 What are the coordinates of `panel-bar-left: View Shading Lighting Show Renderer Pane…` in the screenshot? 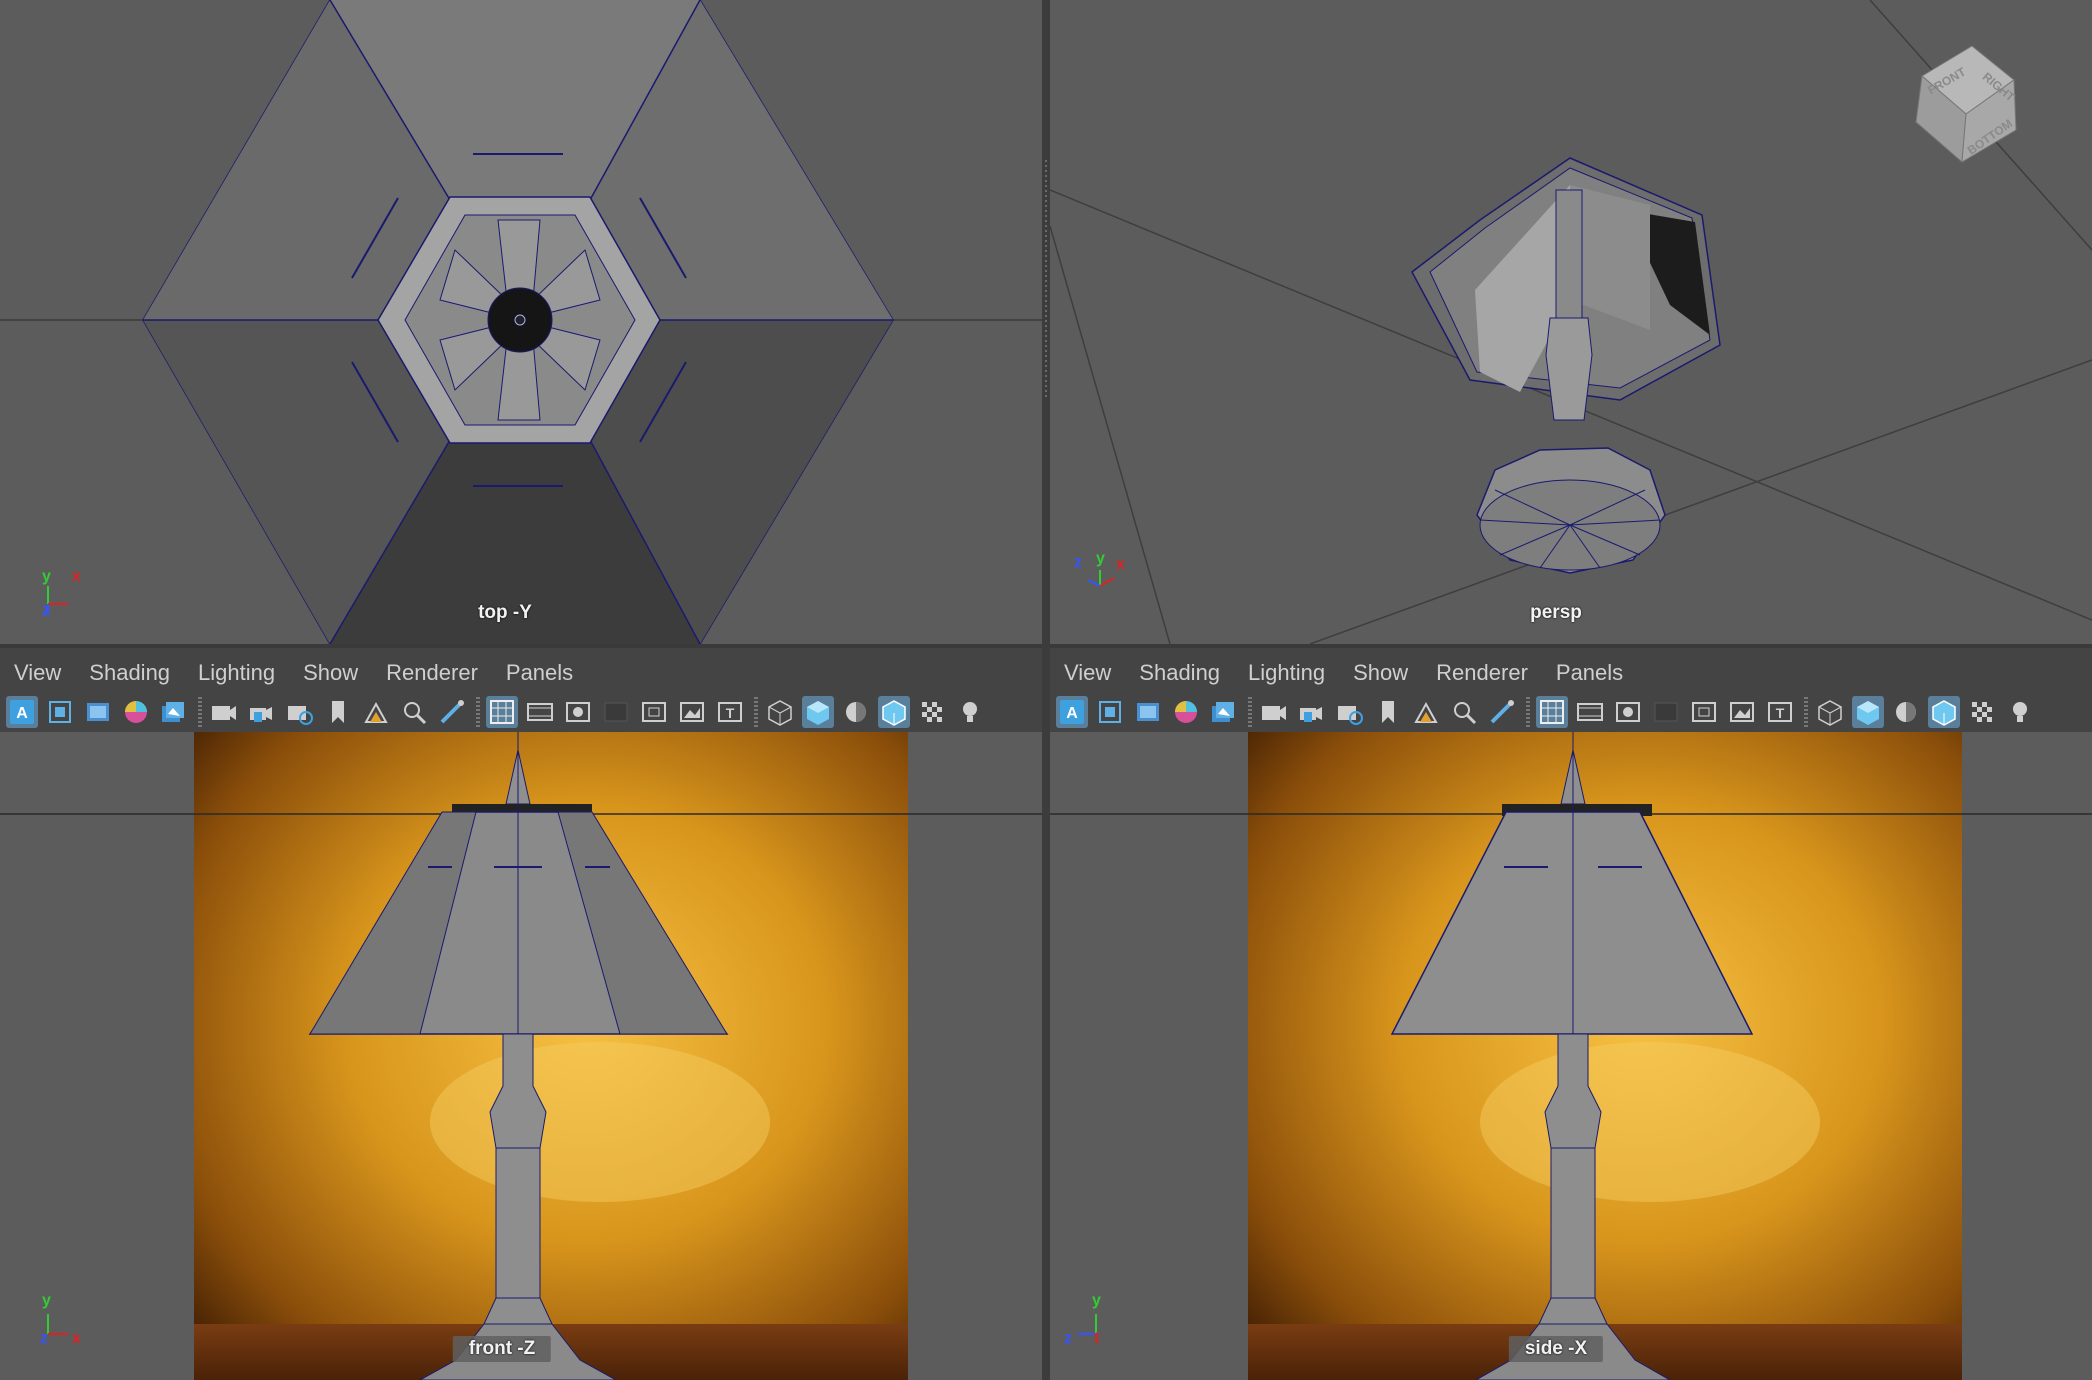 It's located at (521, 690).